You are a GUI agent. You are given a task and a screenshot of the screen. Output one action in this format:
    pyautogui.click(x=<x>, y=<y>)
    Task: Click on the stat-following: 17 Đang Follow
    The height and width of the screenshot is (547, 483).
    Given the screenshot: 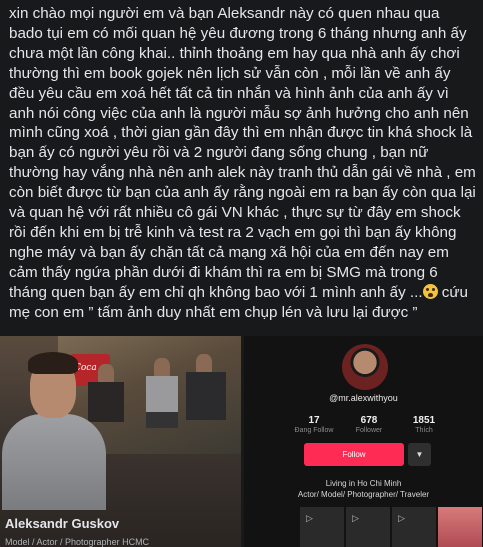 What is the action you would take?
    pyautogui.click(x=314, y=424)
    